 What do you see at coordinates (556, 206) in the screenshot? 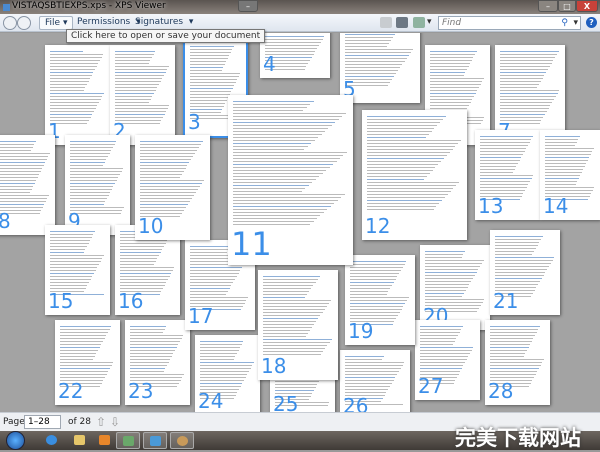
I see `page-number: 14` at bounding box center [556, 206].